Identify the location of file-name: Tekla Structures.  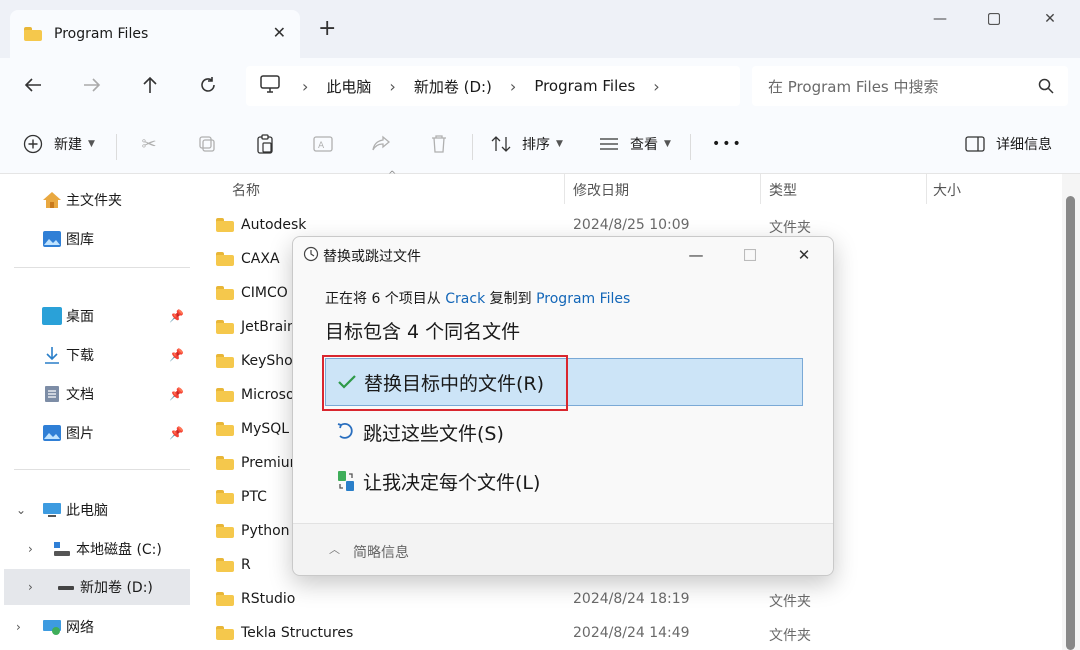
(297, 633).